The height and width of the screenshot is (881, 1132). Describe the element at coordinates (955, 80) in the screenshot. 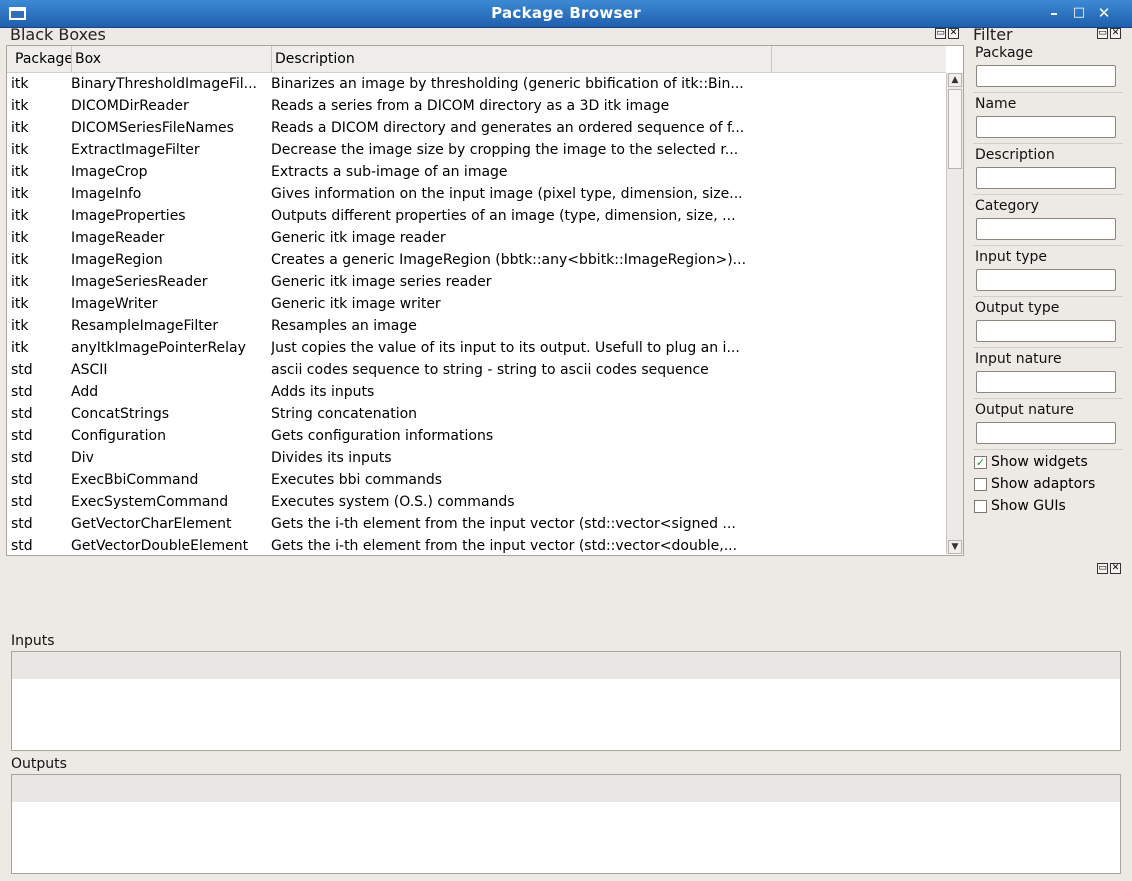

I see `scroll-up-icon: ▲` at that location.